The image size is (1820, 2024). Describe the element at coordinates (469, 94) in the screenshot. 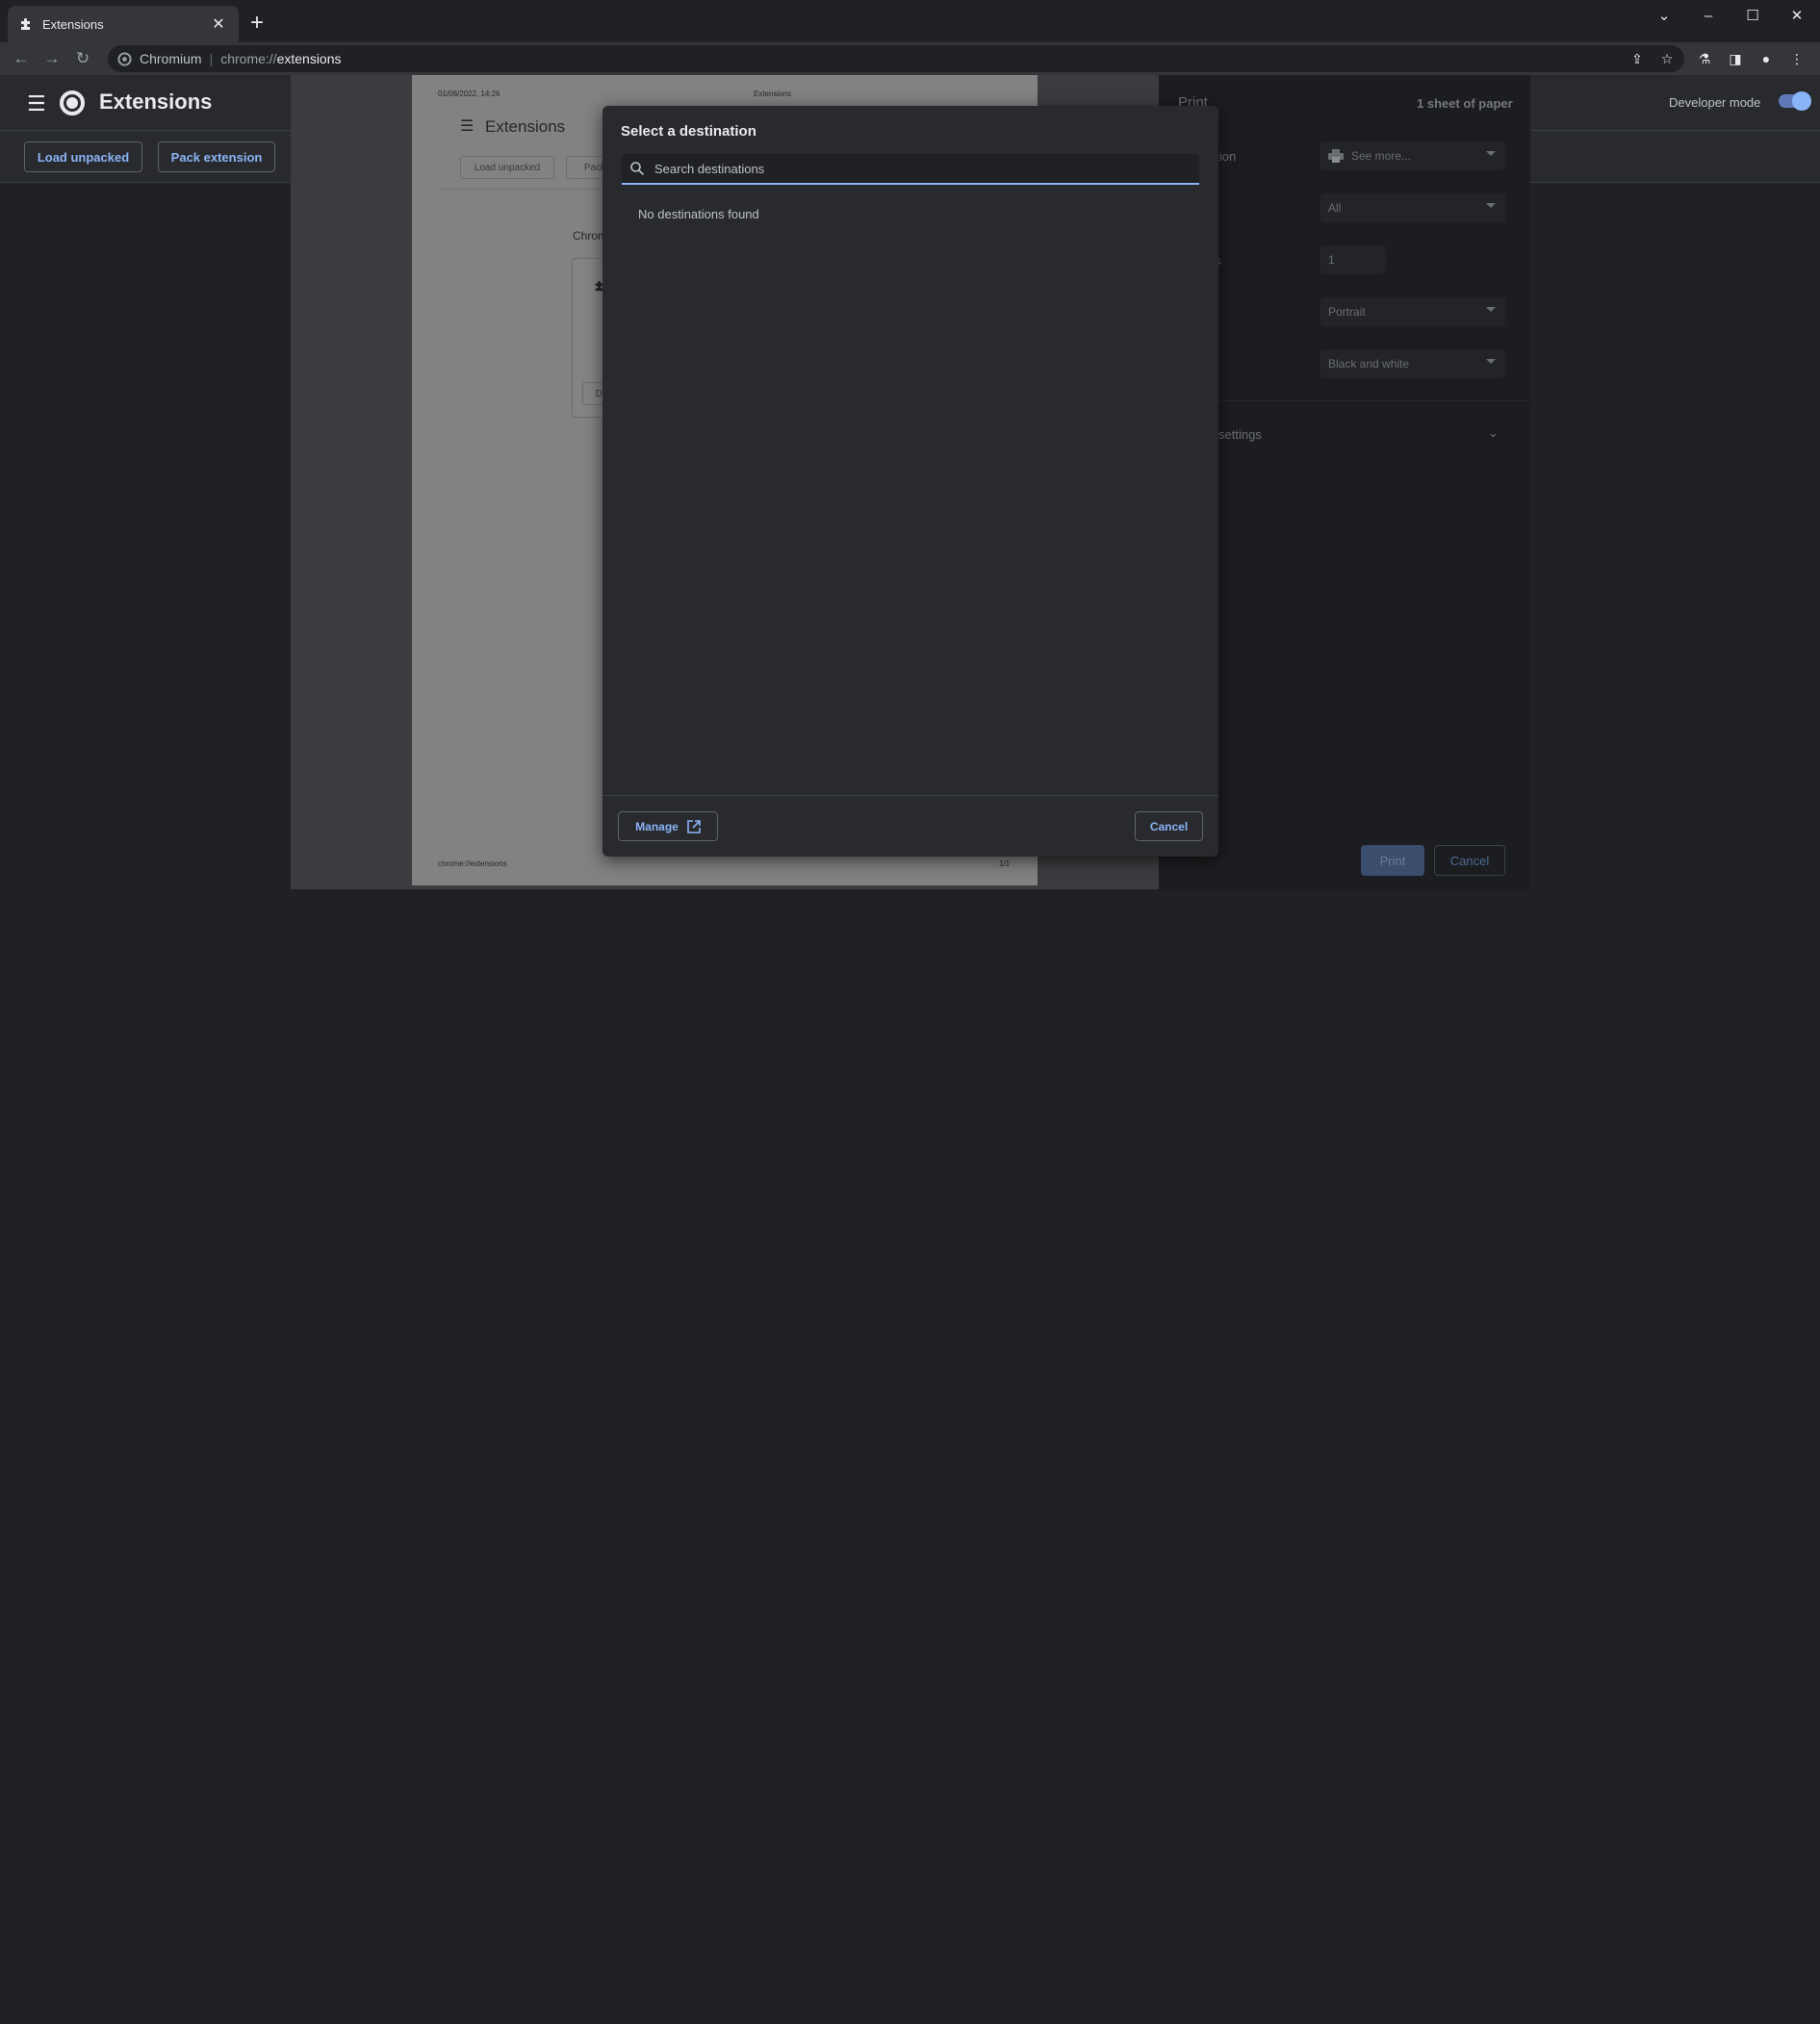

I see `preview-date: 01/08/2022, 14:26` at that location.